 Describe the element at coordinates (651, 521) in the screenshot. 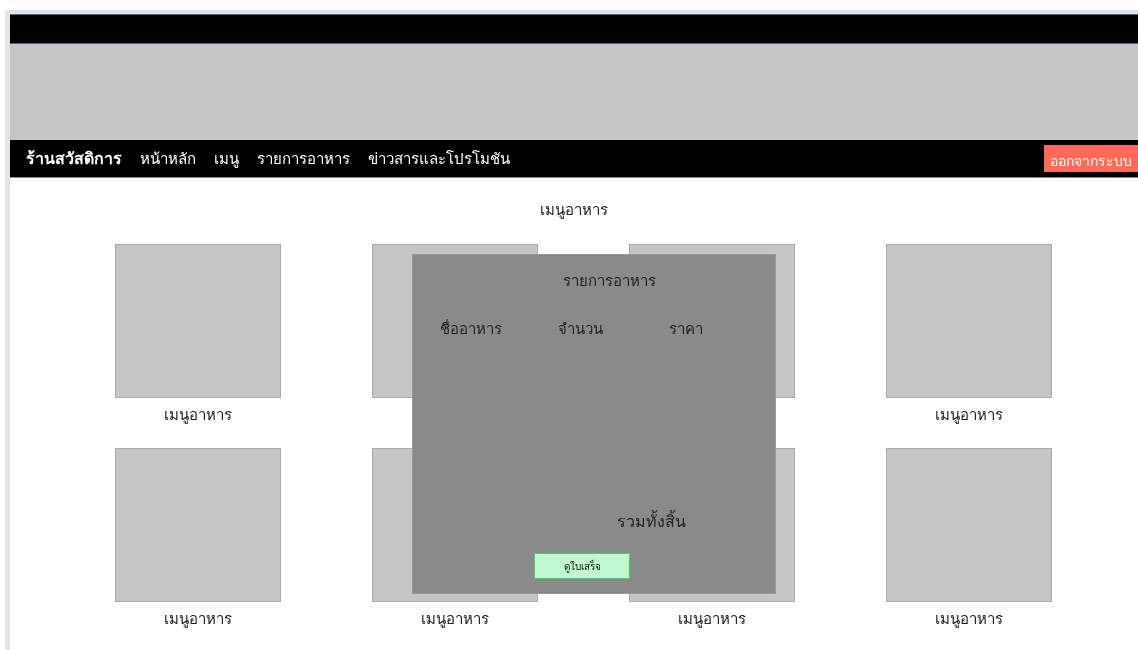

I see `total-label: รวมทั้งสิ้น` at that location.